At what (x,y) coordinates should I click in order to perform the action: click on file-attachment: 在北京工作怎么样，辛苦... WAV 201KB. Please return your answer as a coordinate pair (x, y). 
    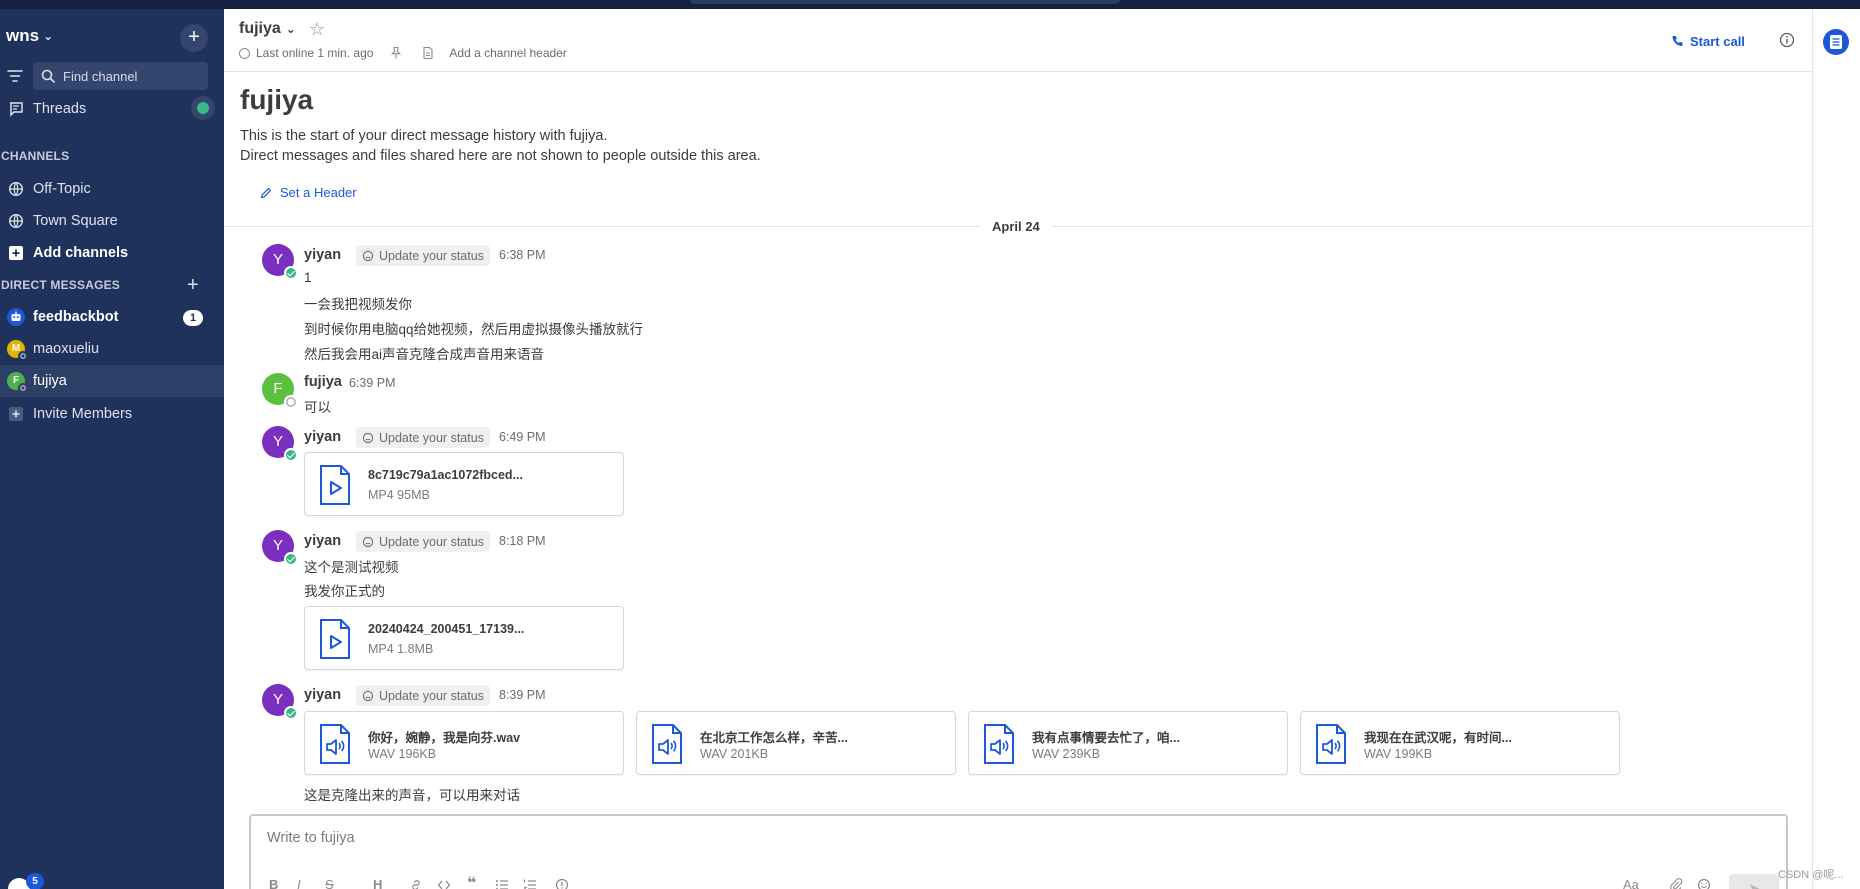
    Looking at the image, I should click on (796, 743).